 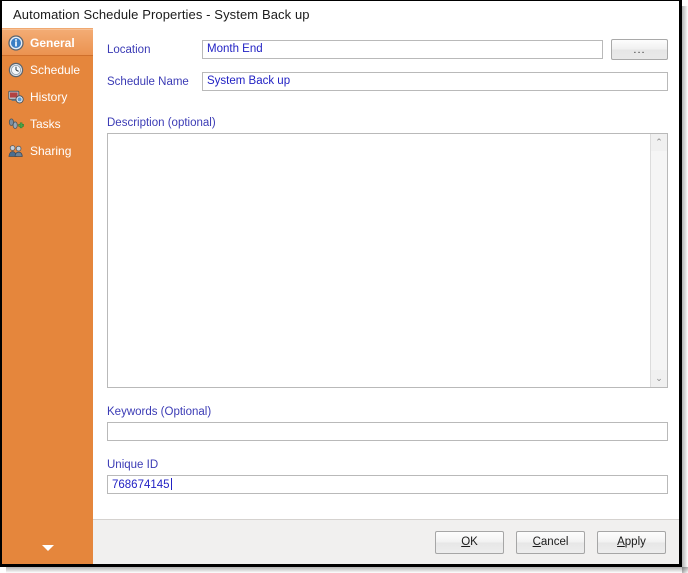 I want to click on sidebar-item-sharing: Sharing, so click(x=47, y=150).